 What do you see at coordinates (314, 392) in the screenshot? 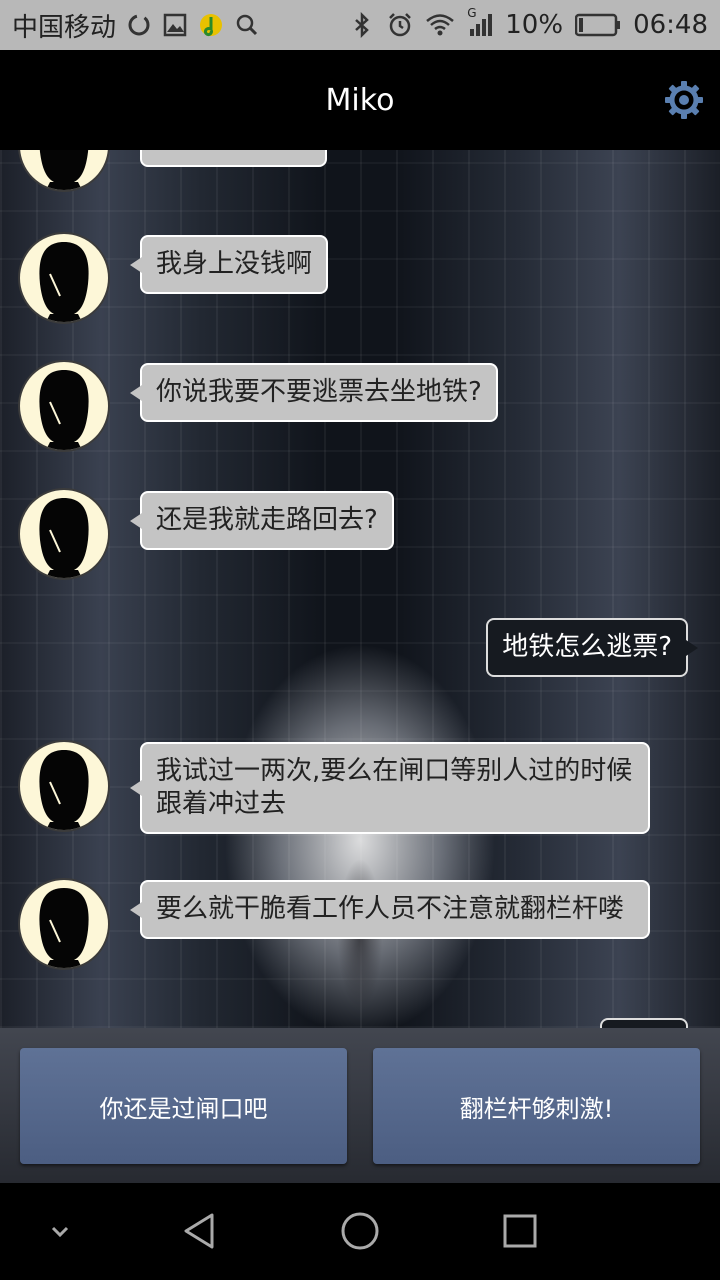
I see `message-bubble: 你说我要不要逃票去坐地铁?` at bounding box center [314, 392].